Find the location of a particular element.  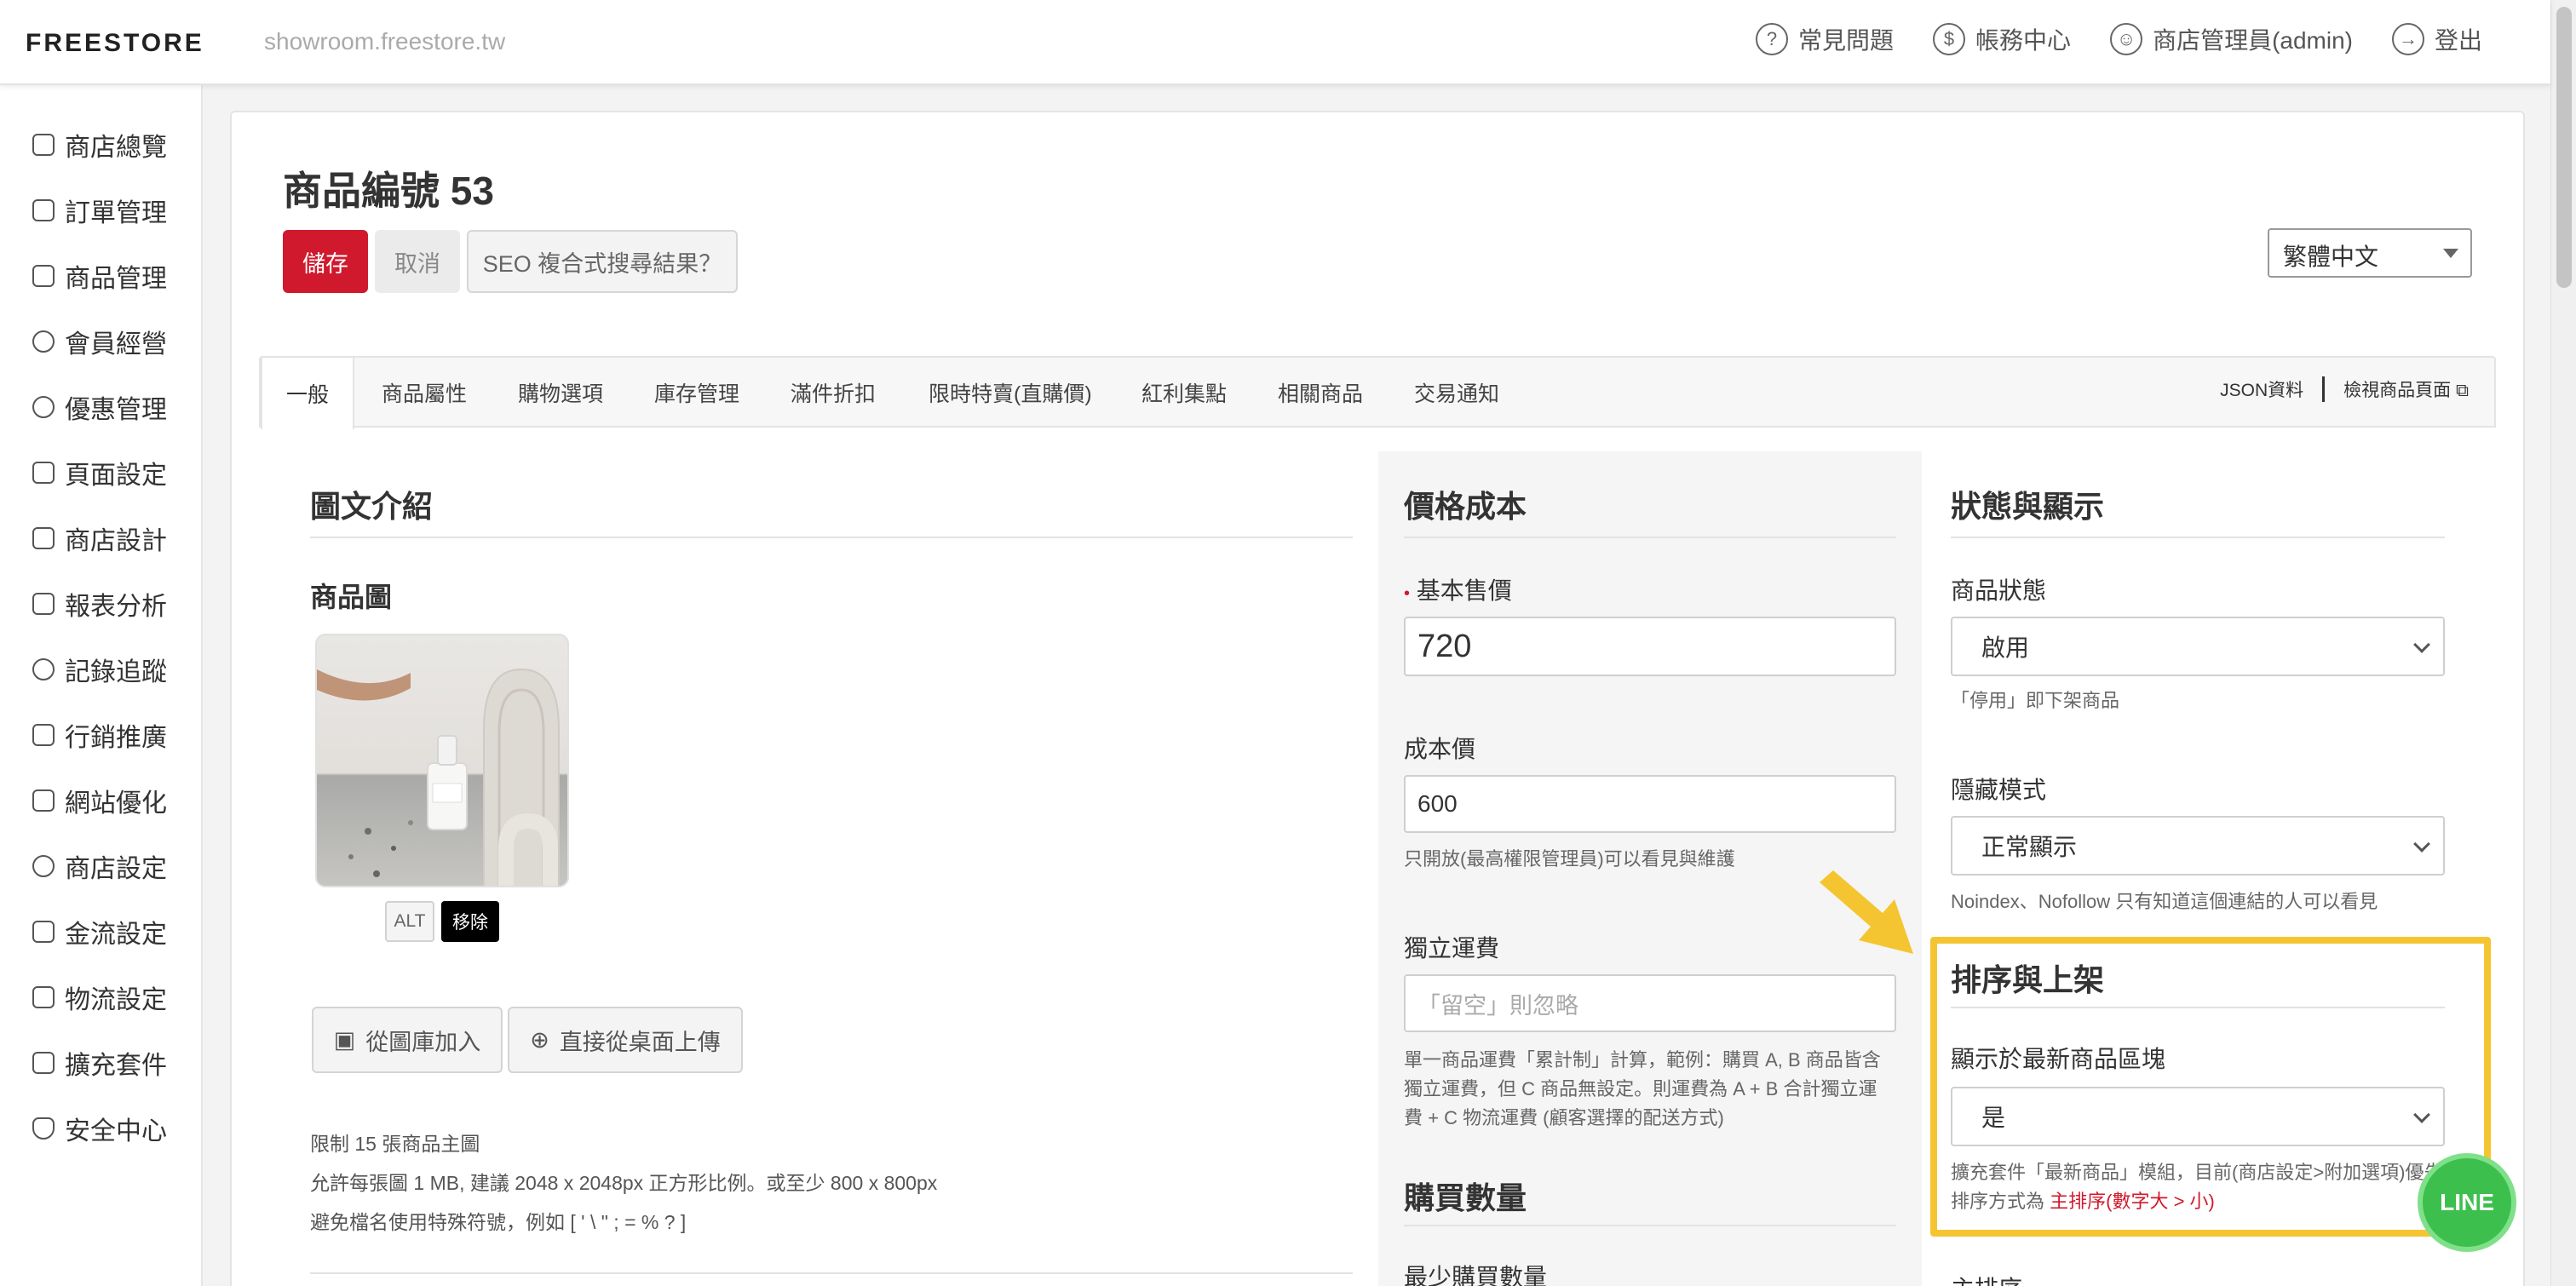

person-icon is located at coordinates (43, 341).